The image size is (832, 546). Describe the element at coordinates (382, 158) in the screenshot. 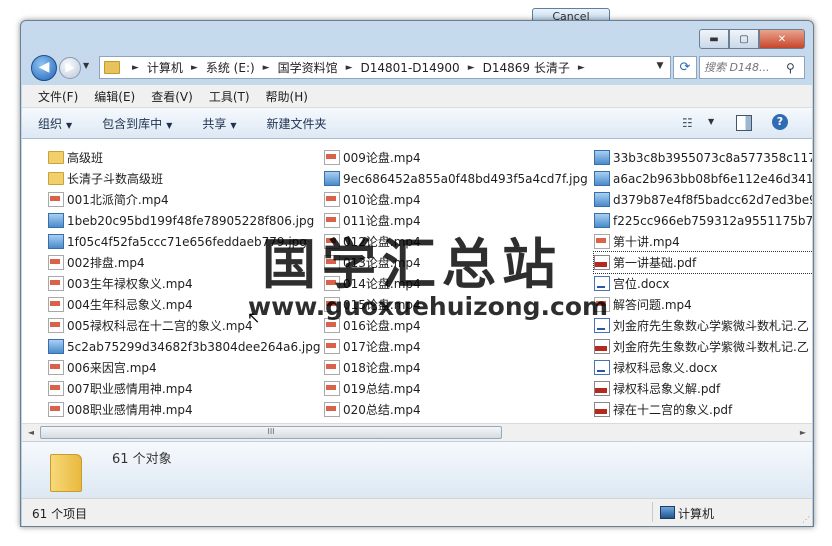

I see `file-name: 009论盘.mp4` at that location.